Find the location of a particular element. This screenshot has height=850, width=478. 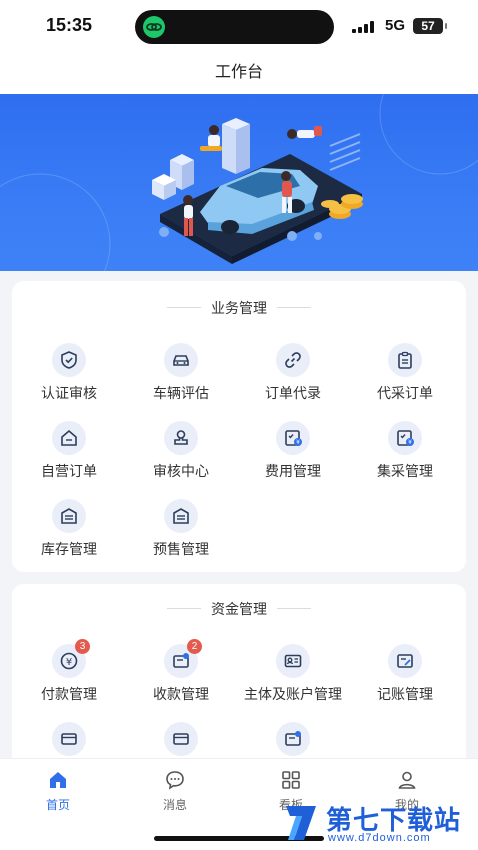

item-presale: 预售管理 is located at coordinates (181, 529).